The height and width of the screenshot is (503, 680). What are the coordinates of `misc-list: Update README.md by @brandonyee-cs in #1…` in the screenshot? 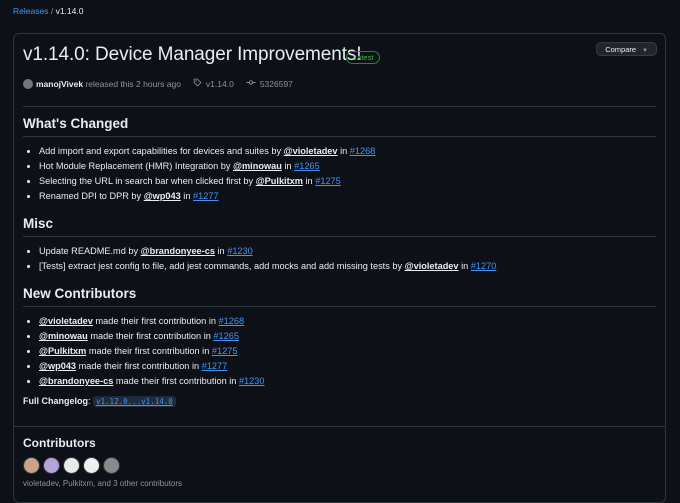 It's located at (259, 259).